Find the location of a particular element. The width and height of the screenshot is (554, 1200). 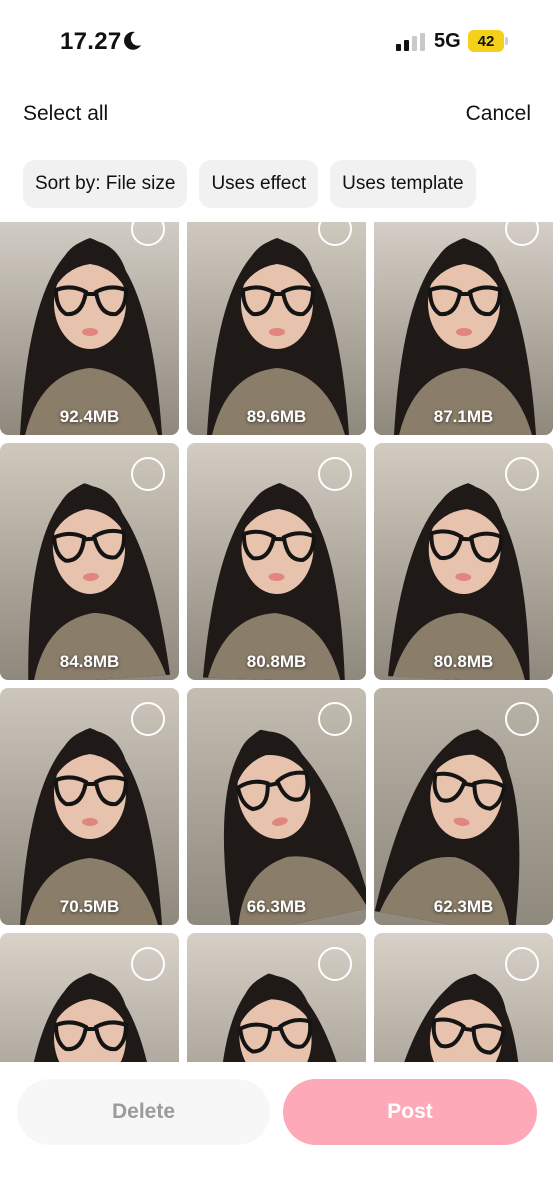

file-size-label: 87.1MB is located at coordinates (463, 416).